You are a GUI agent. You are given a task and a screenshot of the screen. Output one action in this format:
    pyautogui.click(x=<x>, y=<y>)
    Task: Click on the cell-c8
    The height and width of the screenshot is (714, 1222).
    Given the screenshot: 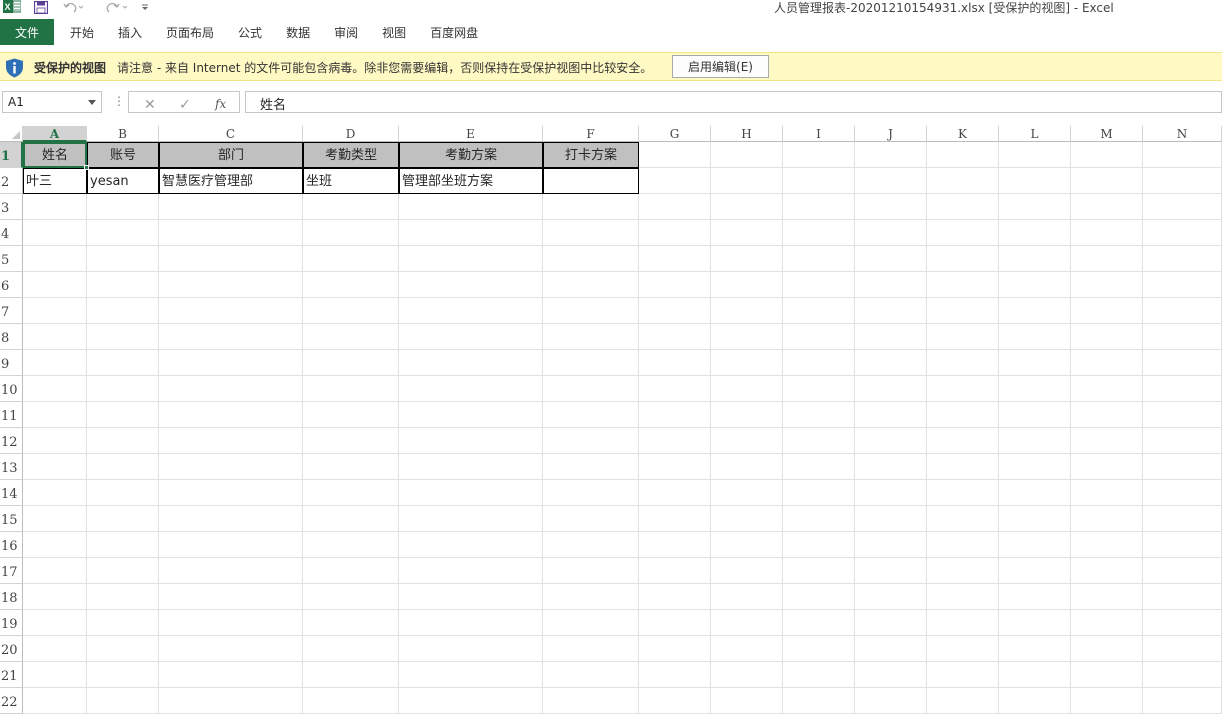 What is the action you would take?
    pyautogui.click(x=231, y=337)
    